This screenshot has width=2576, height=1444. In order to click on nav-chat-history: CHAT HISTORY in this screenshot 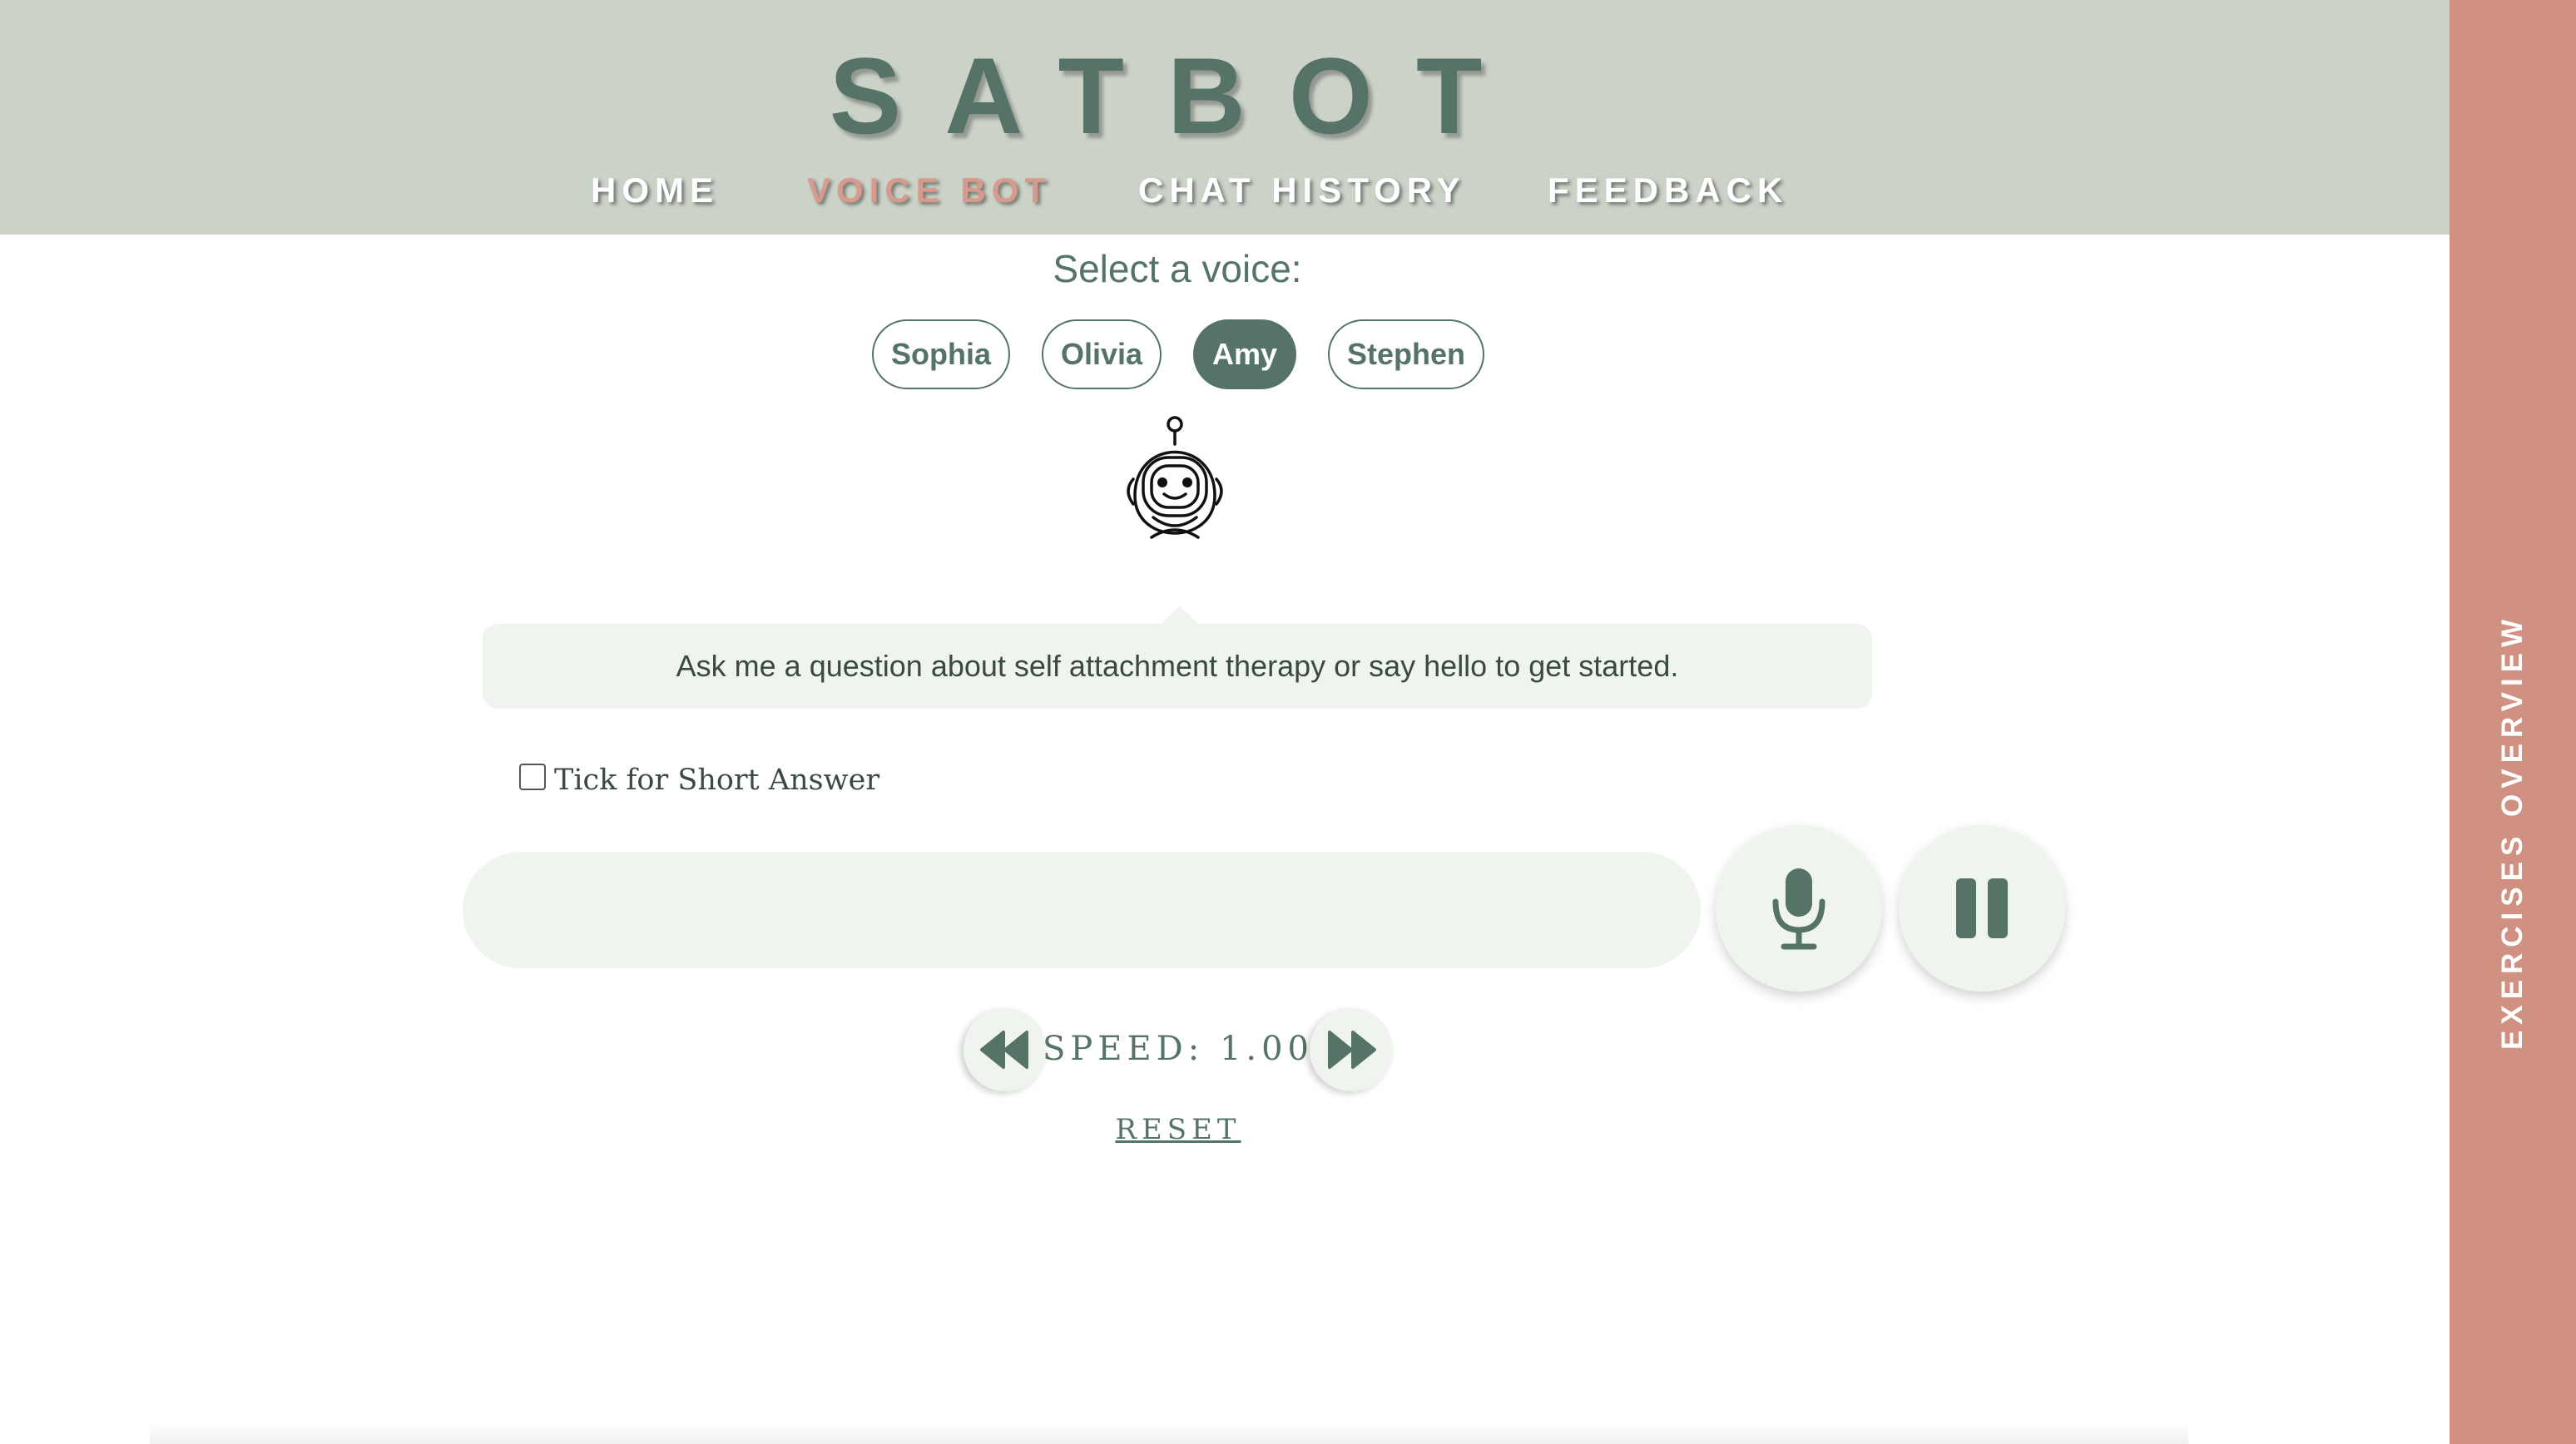, I will do `click(1302, 190)`.